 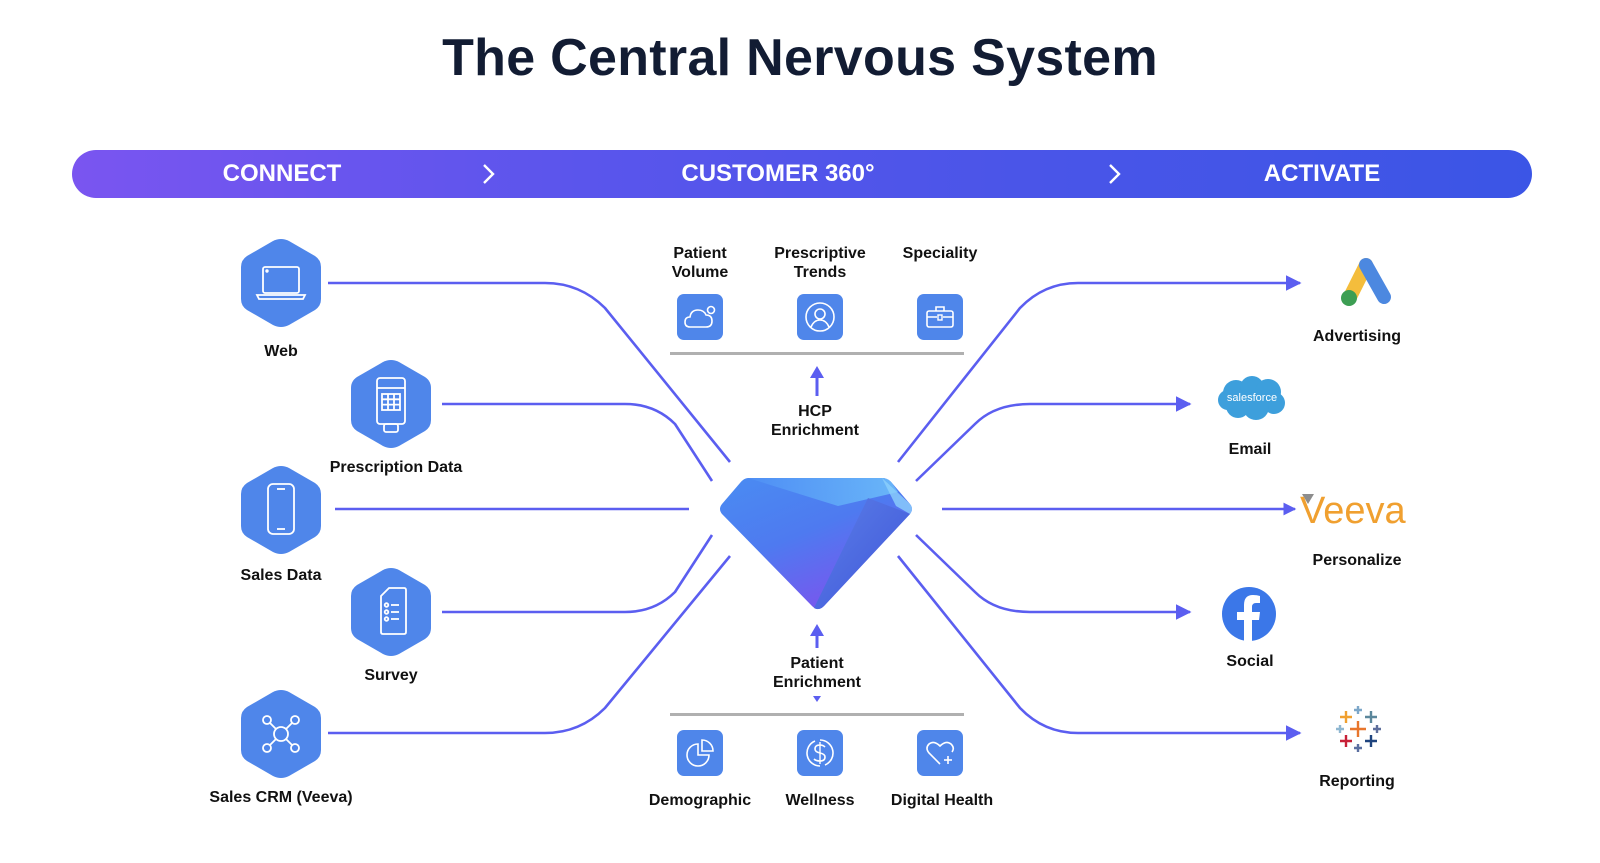 What do you see at coordinates (1250, 449) in the screenshot?
I see `destination-label: Email` at bounding box center [1250, 449].